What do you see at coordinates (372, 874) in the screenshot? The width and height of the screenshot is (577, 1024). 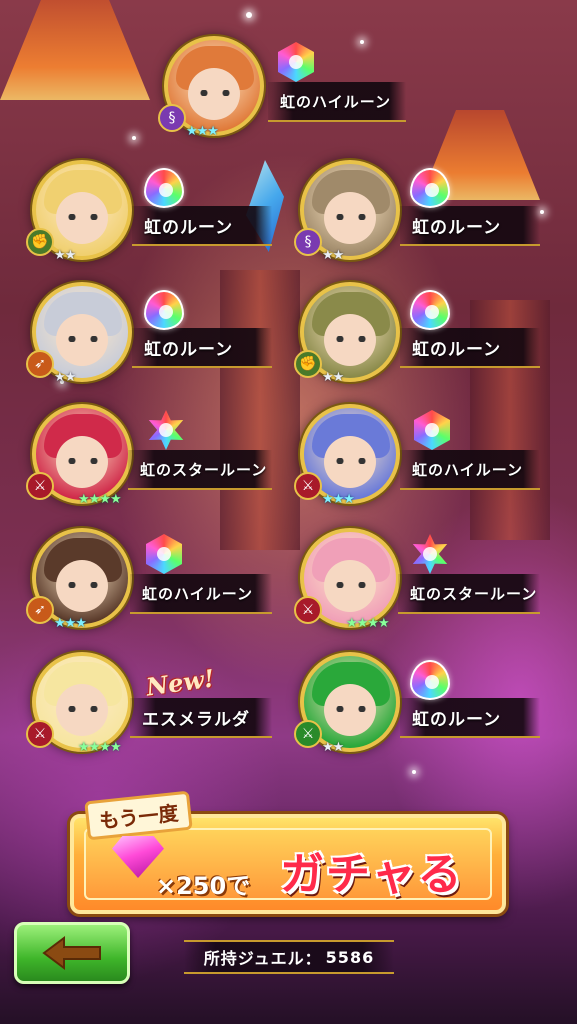 I see `gacha-action-label: ガチャる` at bounding box center [372, 874].